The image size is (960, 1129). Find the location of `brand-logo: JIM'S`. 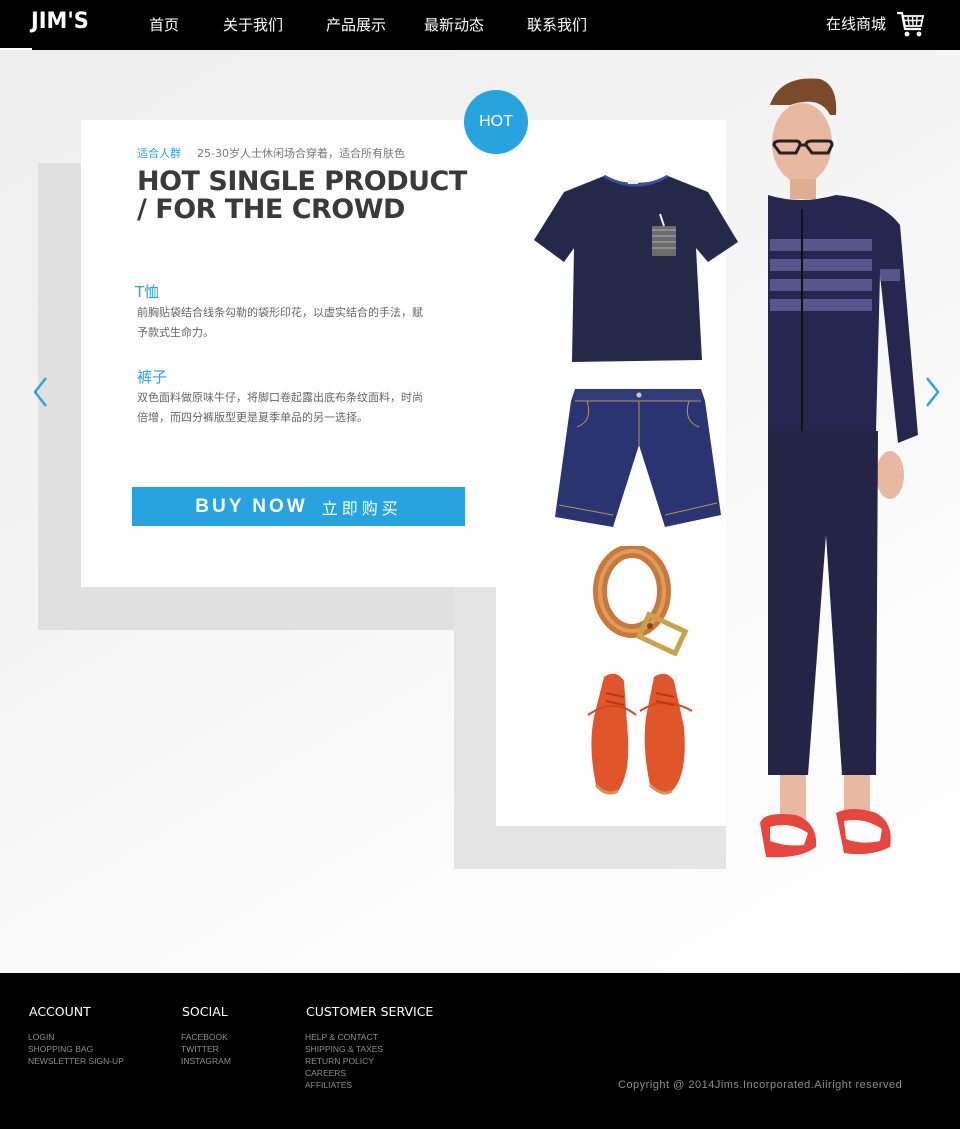

brand-logo: JIM'S is located at coordinates (60, 21).